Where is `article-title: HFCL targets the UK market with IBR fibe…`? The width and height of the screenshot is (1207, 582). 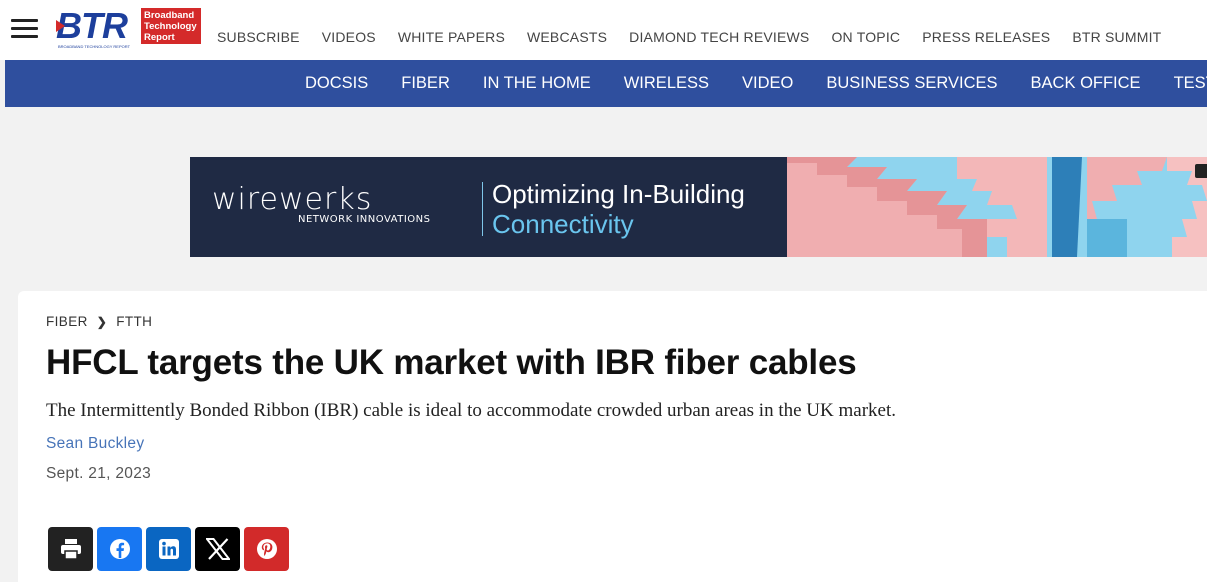
article-title: HFCL targets the UK market with IBR fibe… is located at coordinates (451, 362).